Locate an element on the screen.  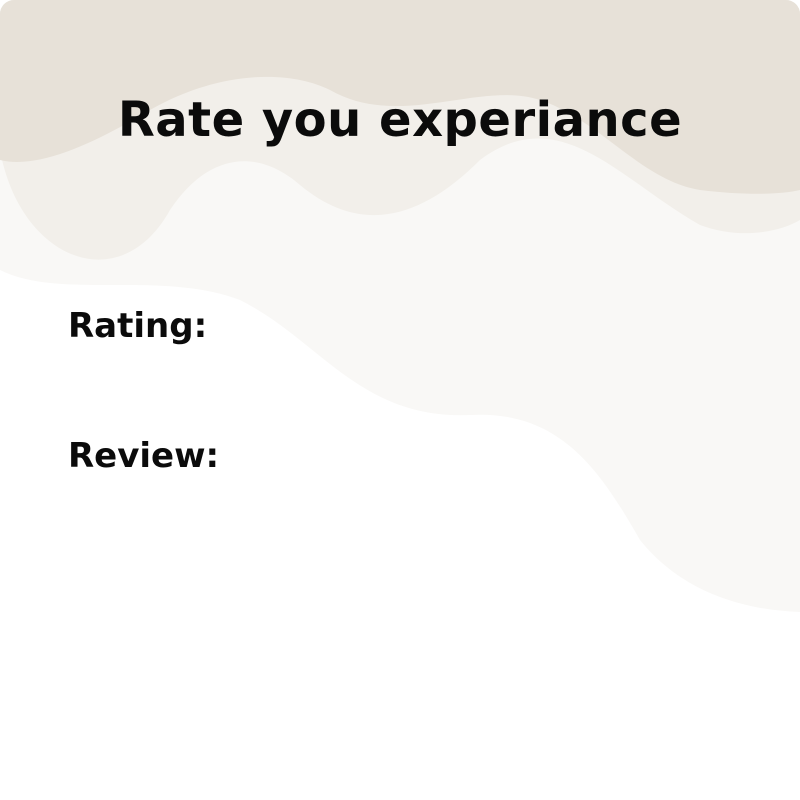
page-title: Rate you experiance is located at coordinates (400, 120).